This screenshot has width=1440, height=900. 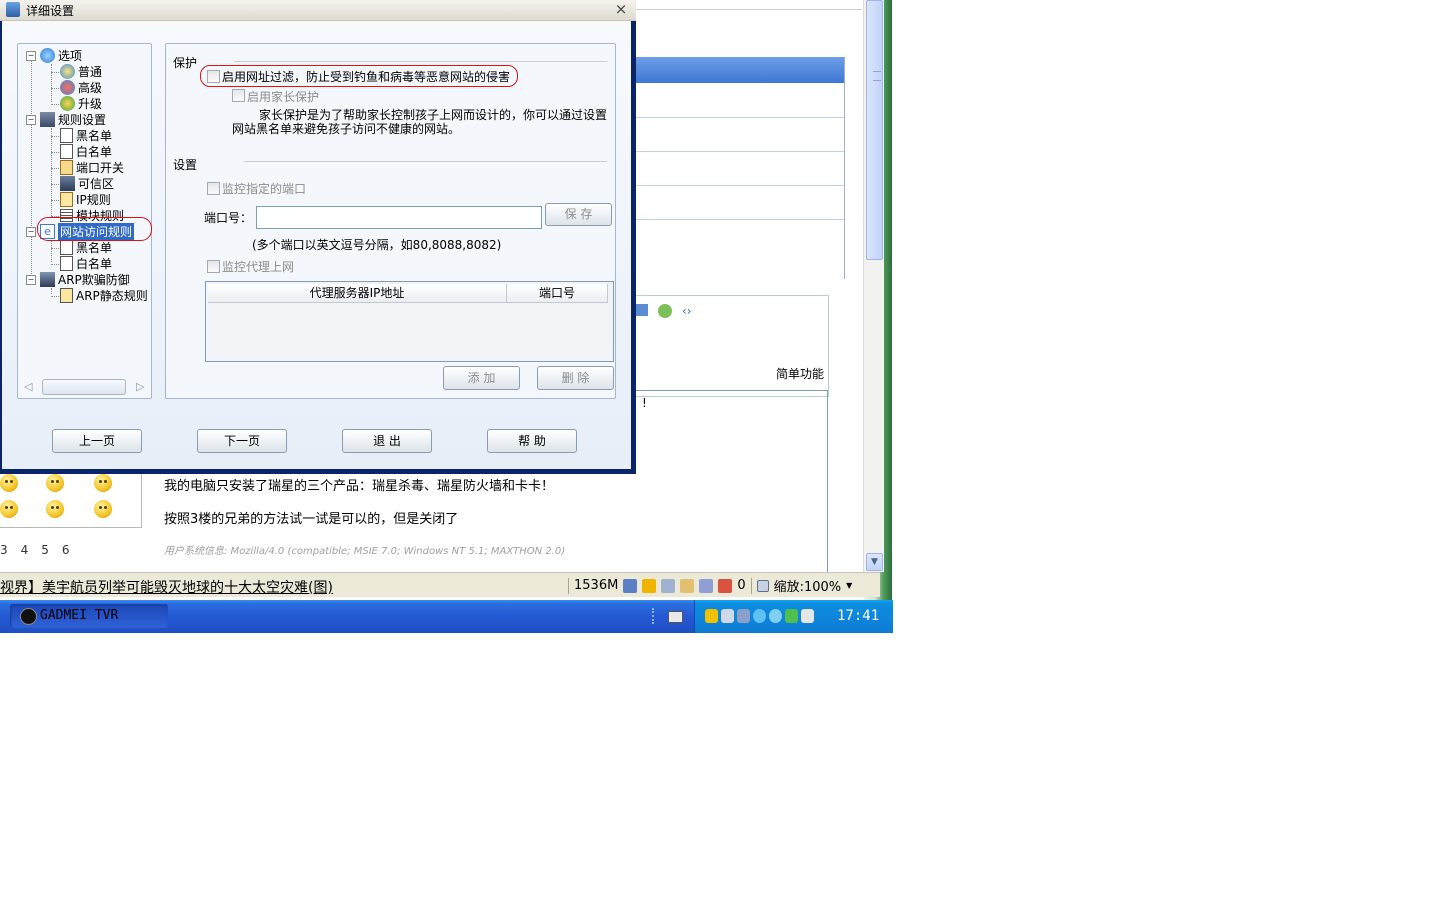 What do you see at coordinates (675, 617) in the screenshot?
I see `keyboard-icon` at bounding box center [675, 617].